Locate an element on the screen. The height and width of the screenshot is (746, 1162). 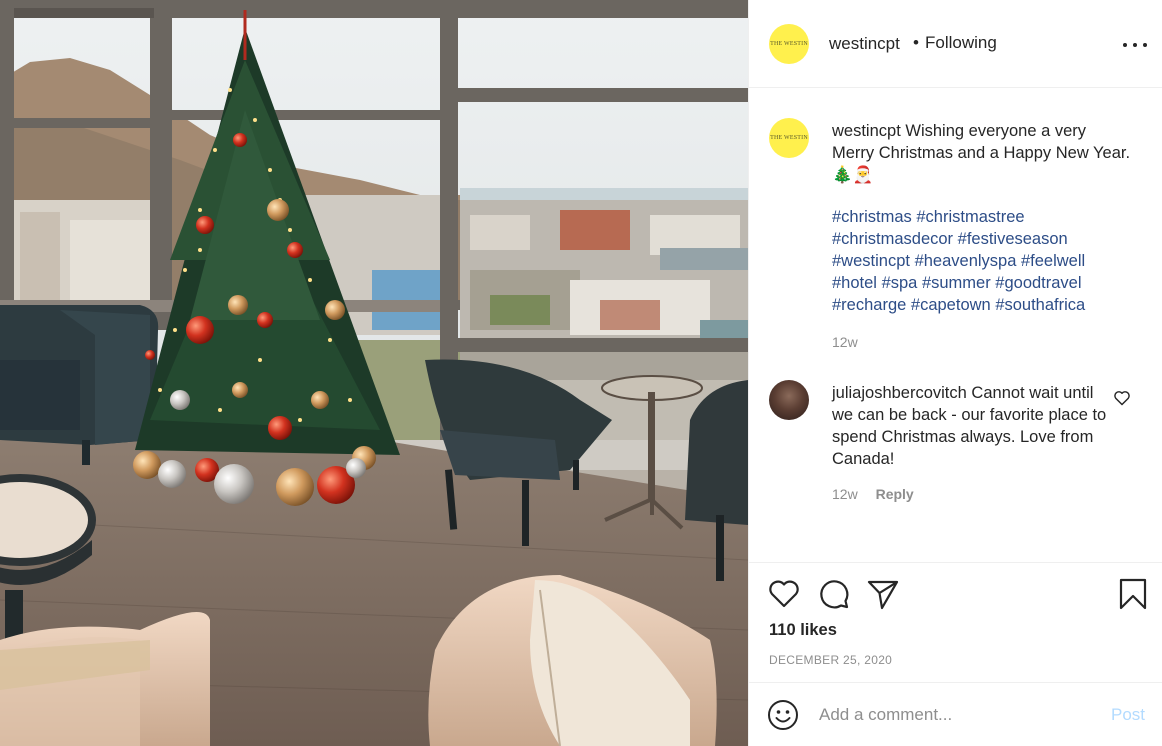
comment-input is located at coordinates (959, 715).